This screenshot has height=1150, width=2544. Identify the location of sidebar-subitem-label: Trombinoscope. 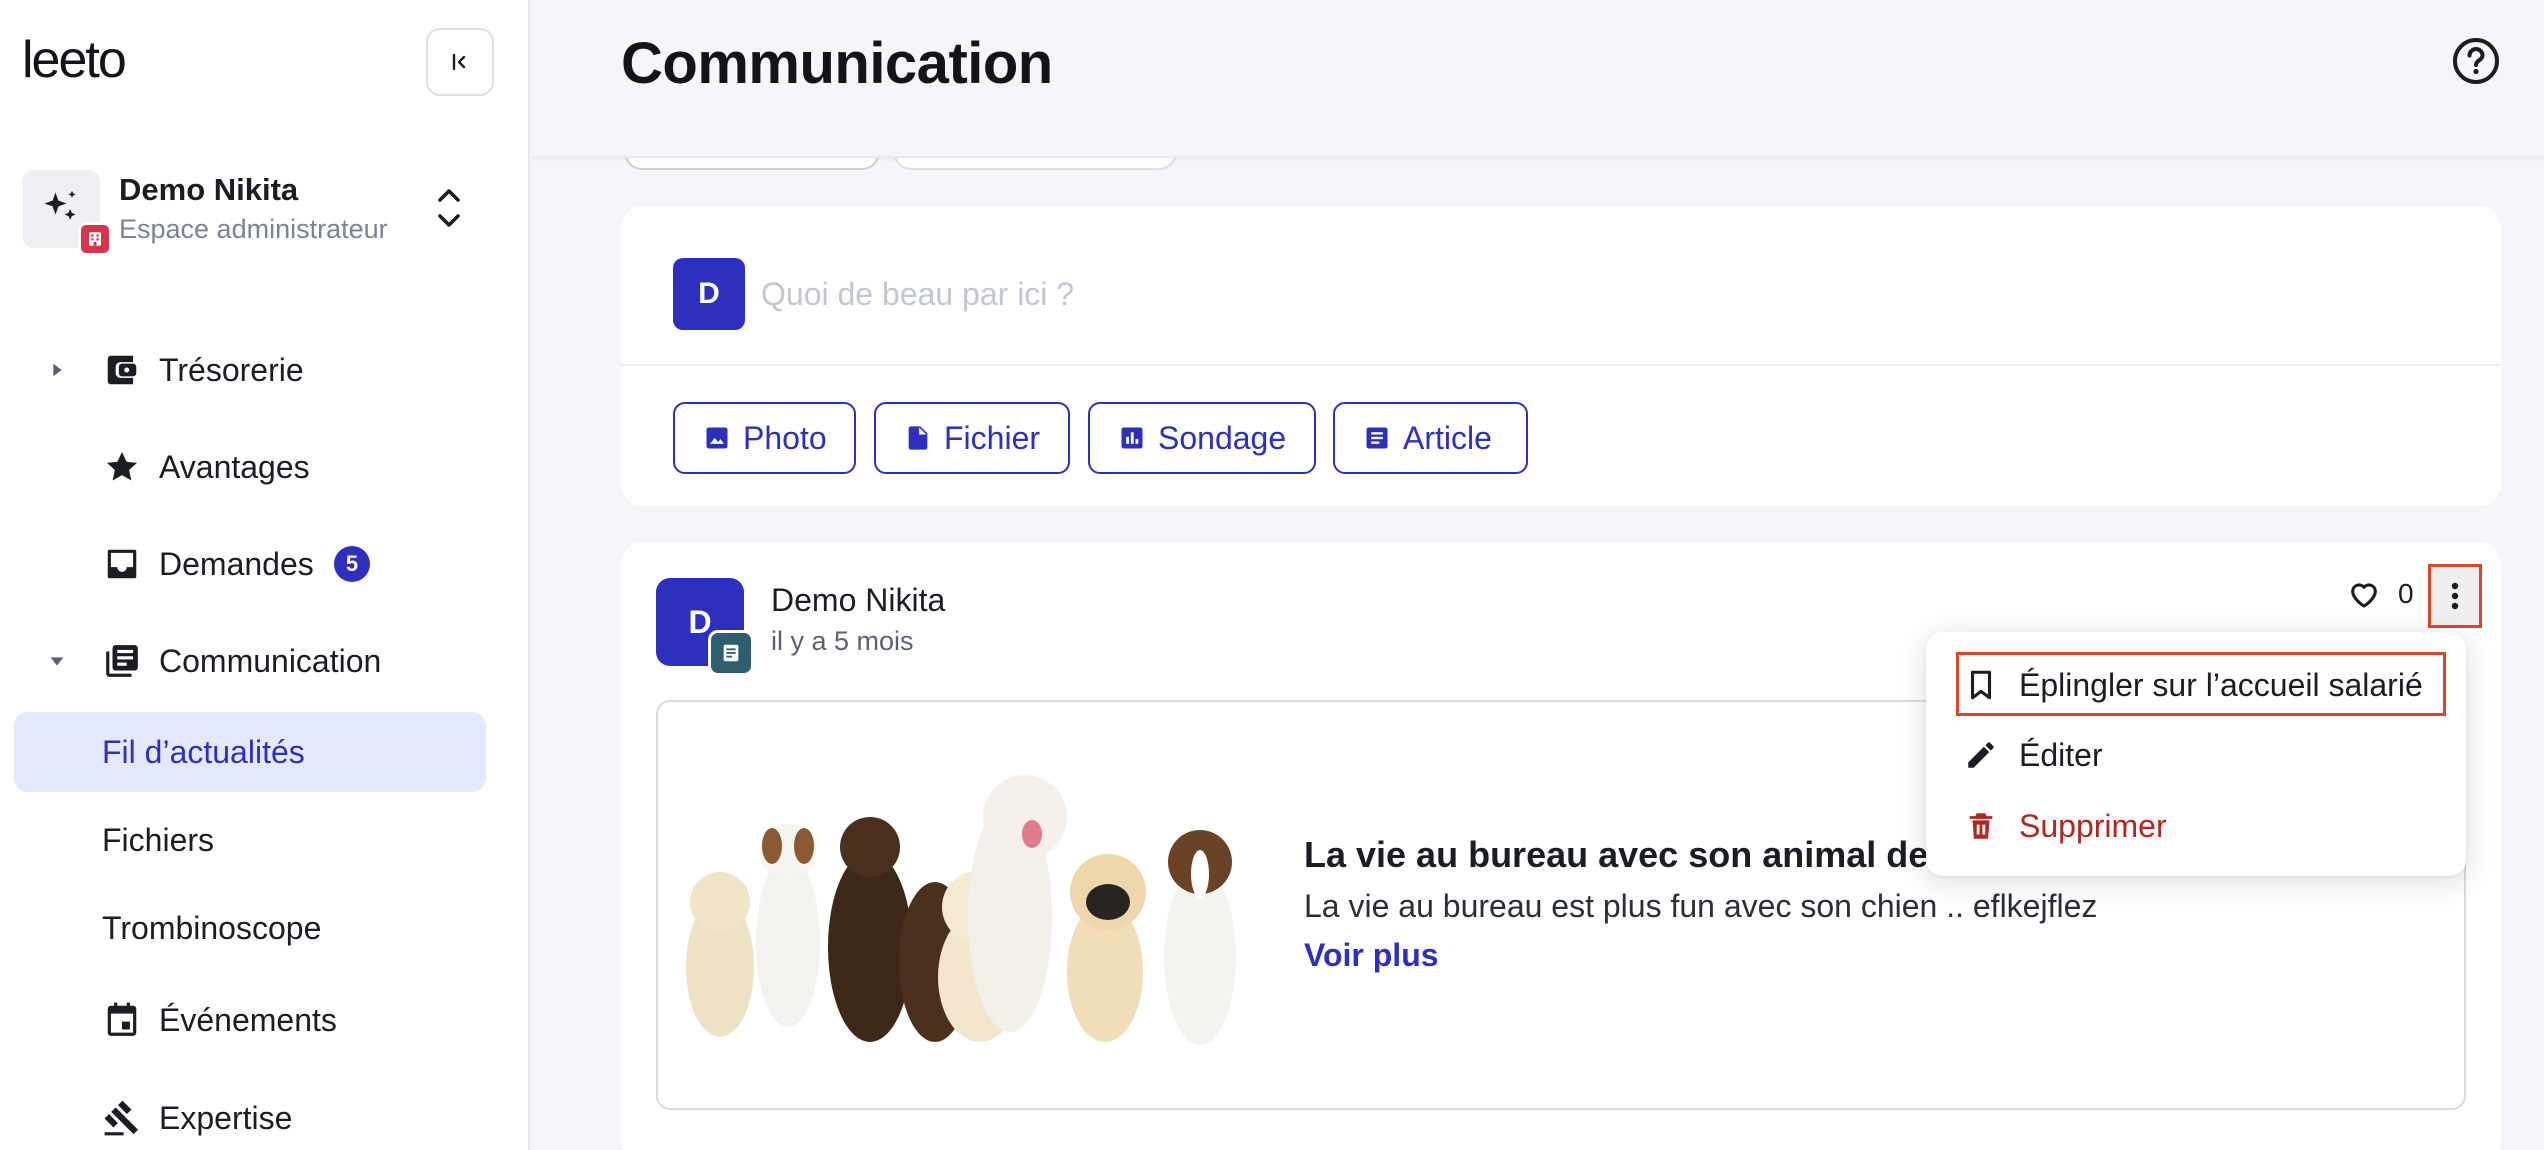
(212, 927).